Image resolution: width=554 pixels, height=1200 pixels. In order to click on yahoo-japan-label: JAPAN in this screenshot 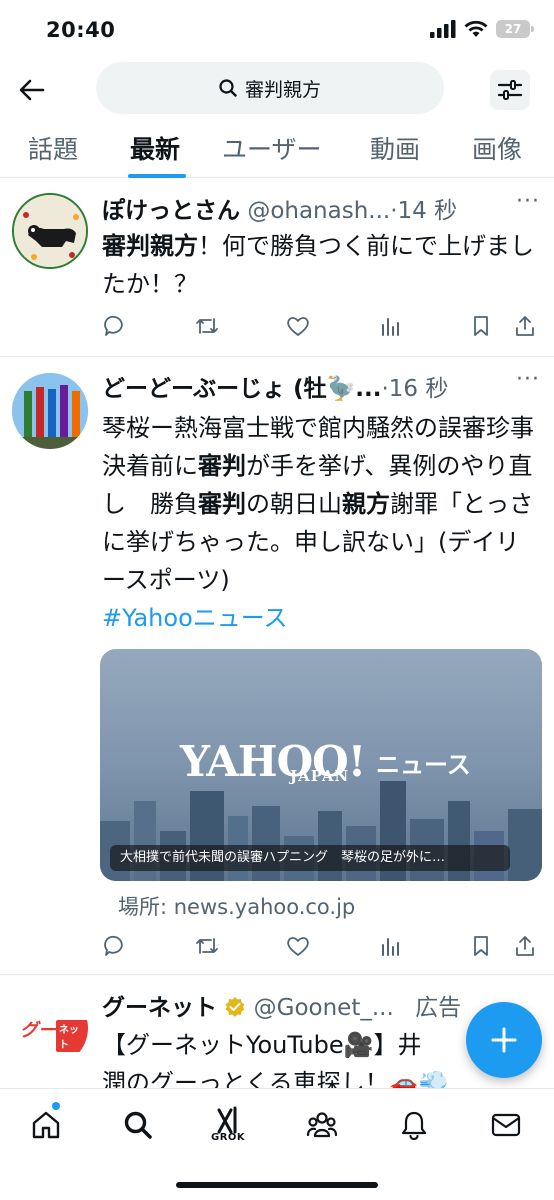, I will do `click(320, 776)`.